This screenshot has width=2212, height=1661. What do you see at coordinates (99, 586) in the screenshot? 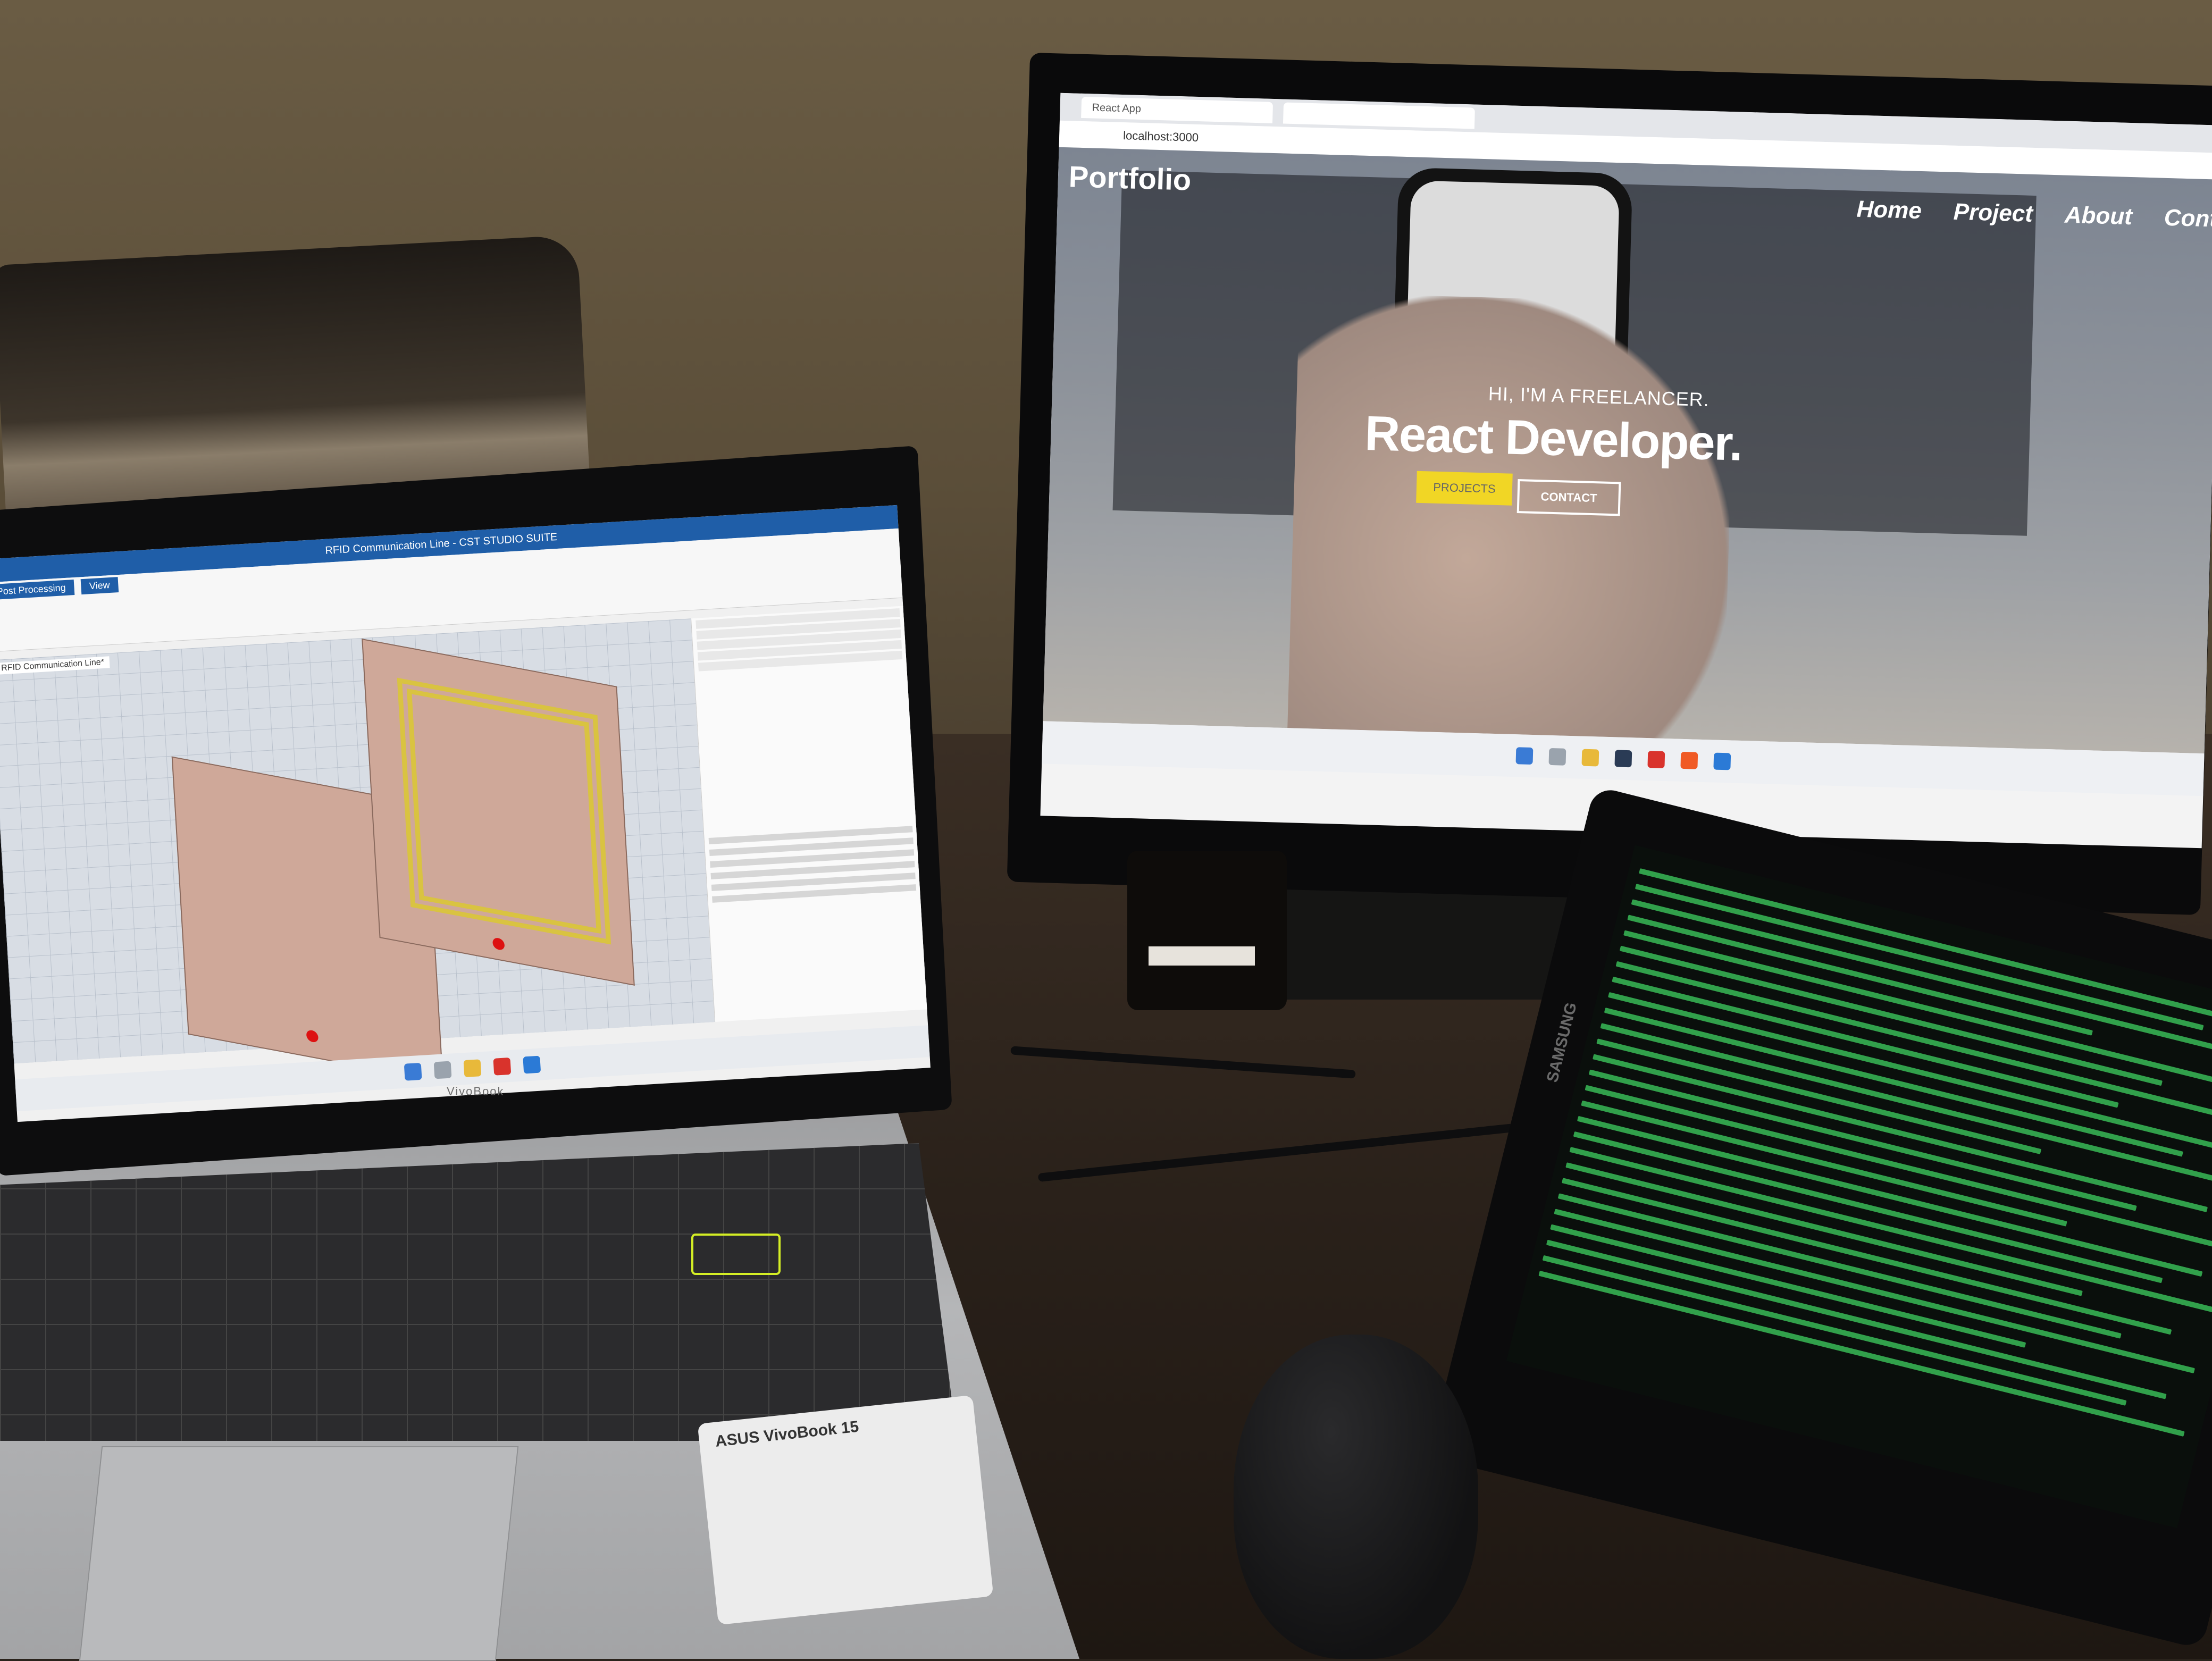
I see `ribbon-tab-view: View` at bounding box center [99, 586].